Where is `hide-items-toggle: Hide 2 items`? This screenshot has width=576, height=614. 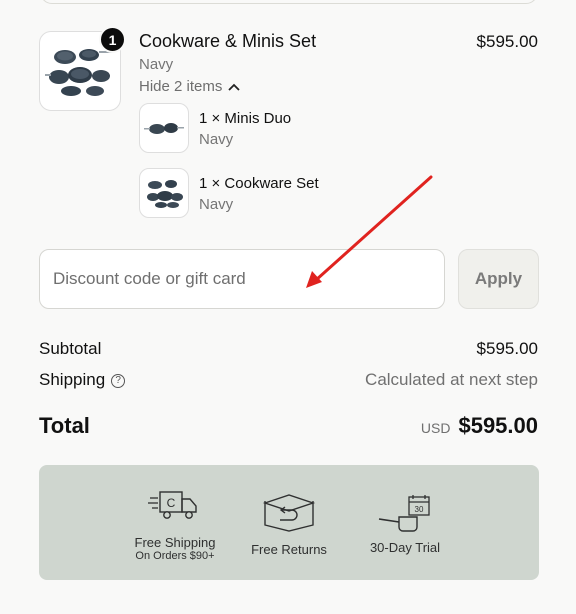 hide-items-toggle: Hide 2 items is located at coordinates (190, 86).